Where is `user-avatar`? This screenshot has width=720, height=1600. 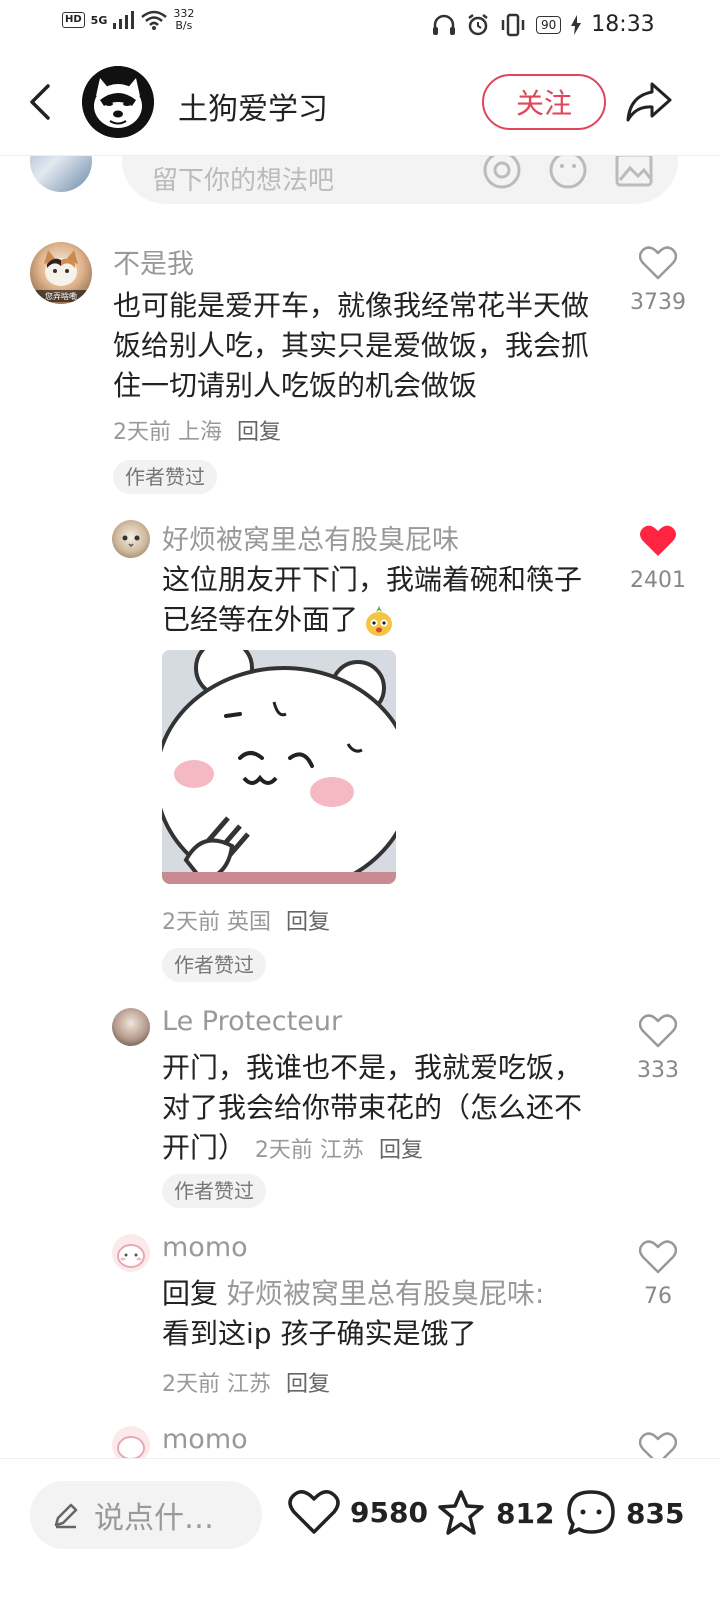
user-avatar is located at coordinates (61, 174).